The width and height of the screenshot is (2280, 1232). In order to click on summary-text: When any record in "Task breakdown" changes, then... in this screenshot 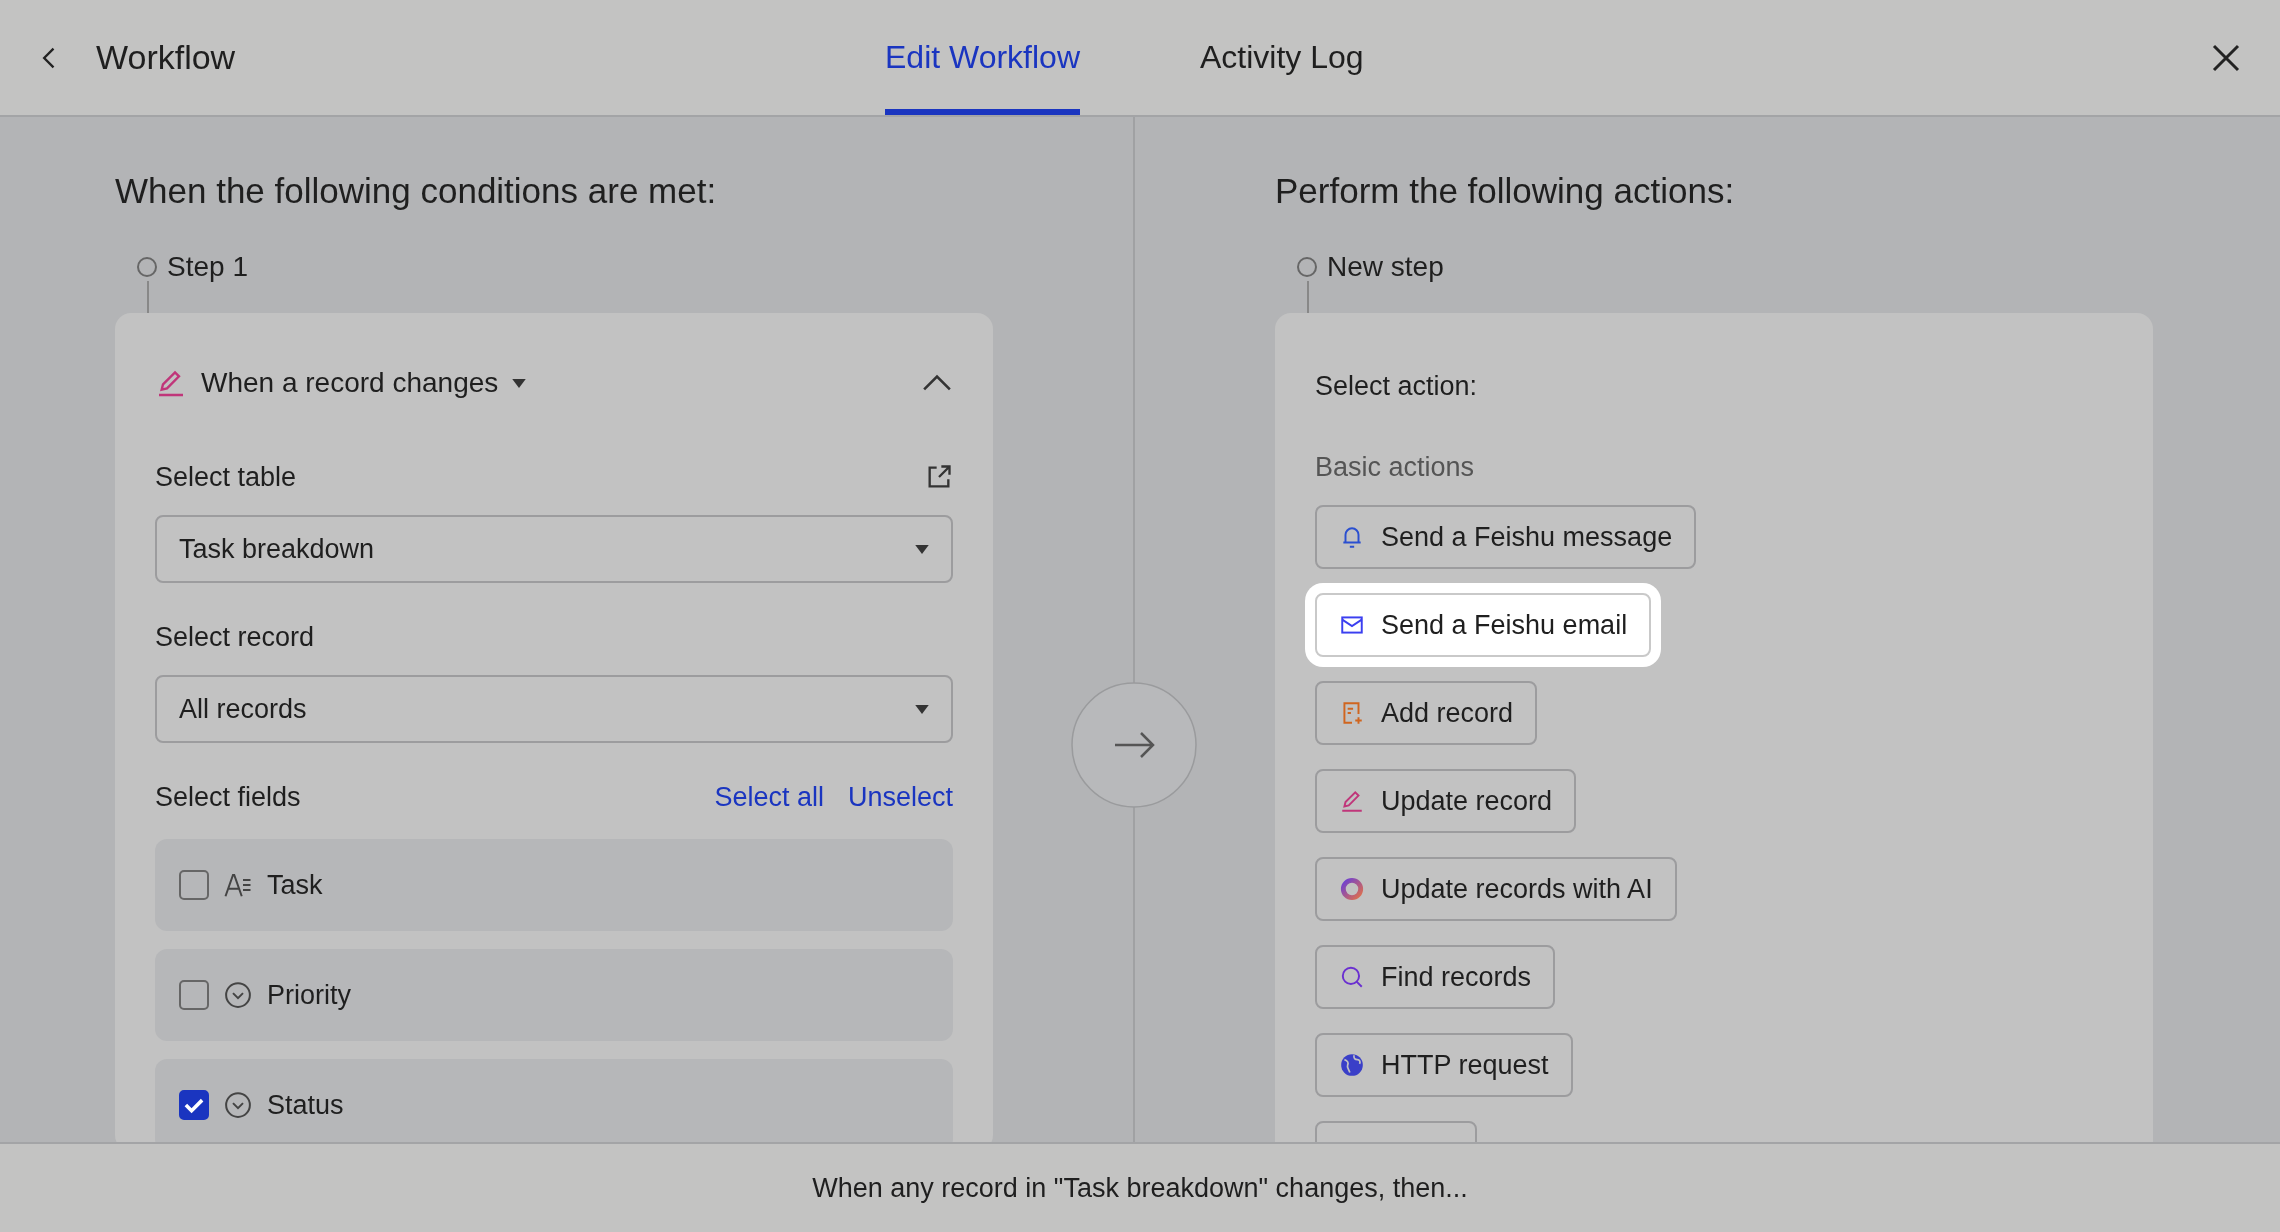, I will do `click(1140, 1188)`.